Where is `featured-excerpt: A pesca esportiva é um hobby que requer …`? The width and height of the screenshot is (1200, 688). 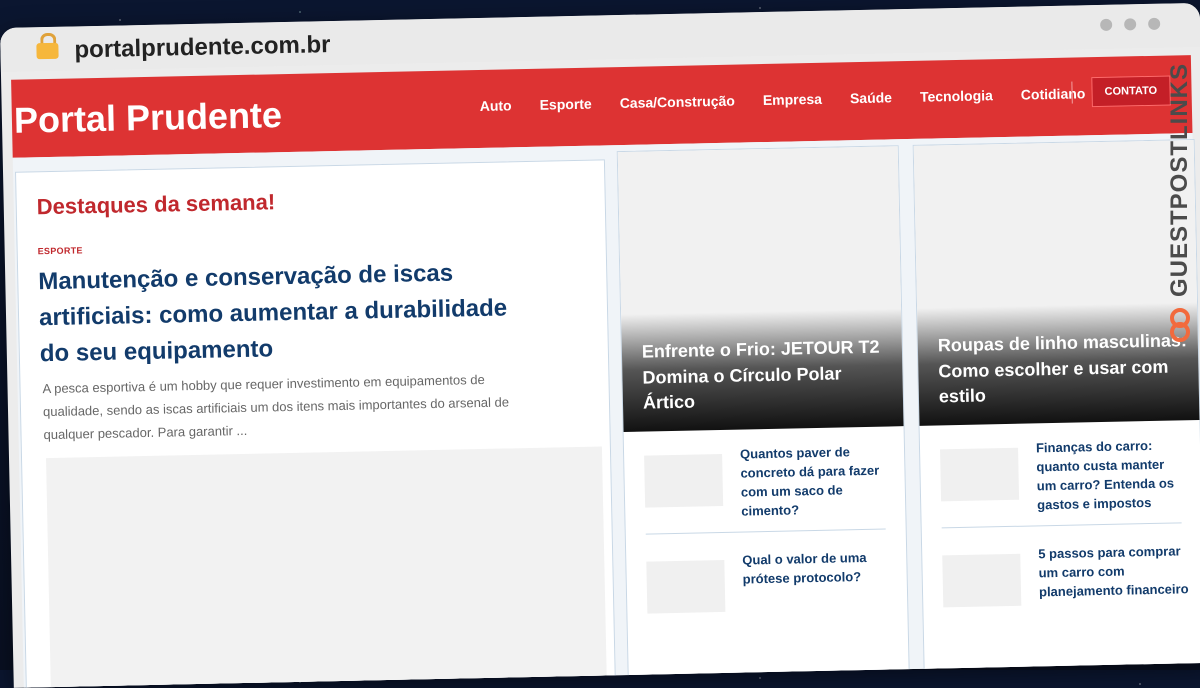
featured-excerpt: A pesca esportiva é um hobby que requer … is located at coordinates (276, 406).